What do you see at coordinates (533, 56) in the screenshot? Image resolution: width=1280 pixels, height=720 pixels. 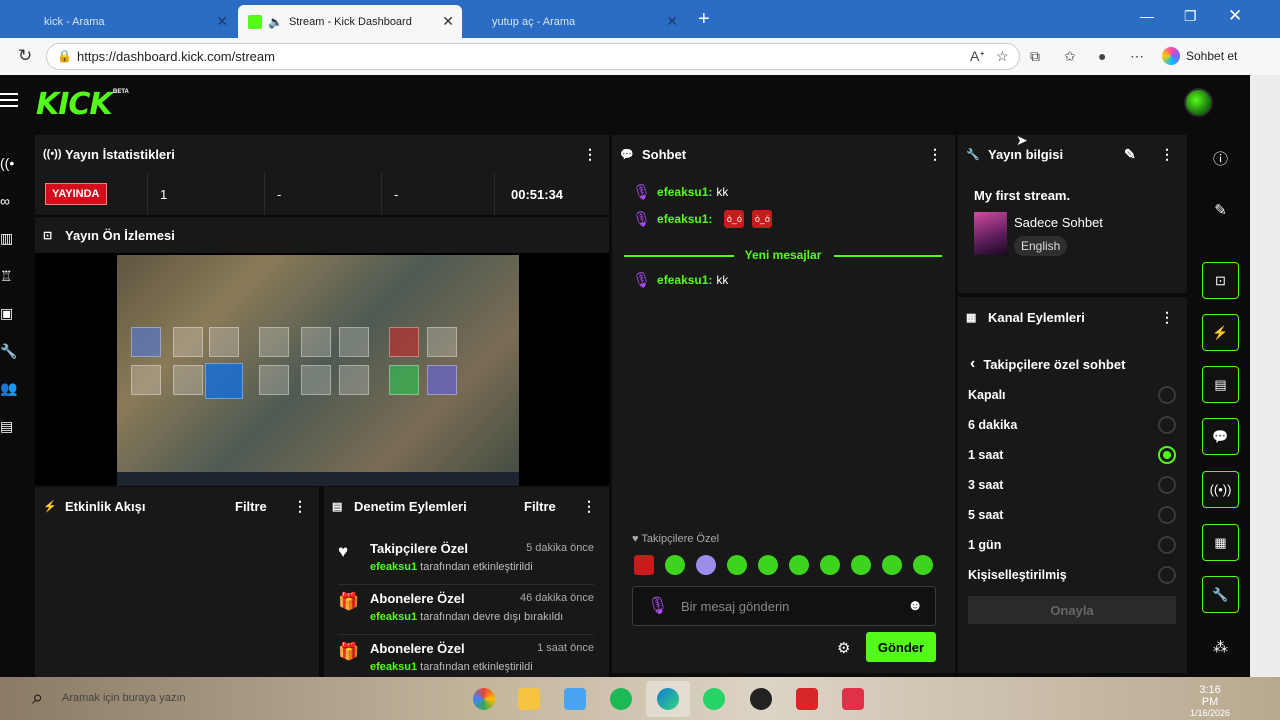 I see `url-field: 🔒 https://dashboard.kick.com/stream` at bounding box center [533, 56].